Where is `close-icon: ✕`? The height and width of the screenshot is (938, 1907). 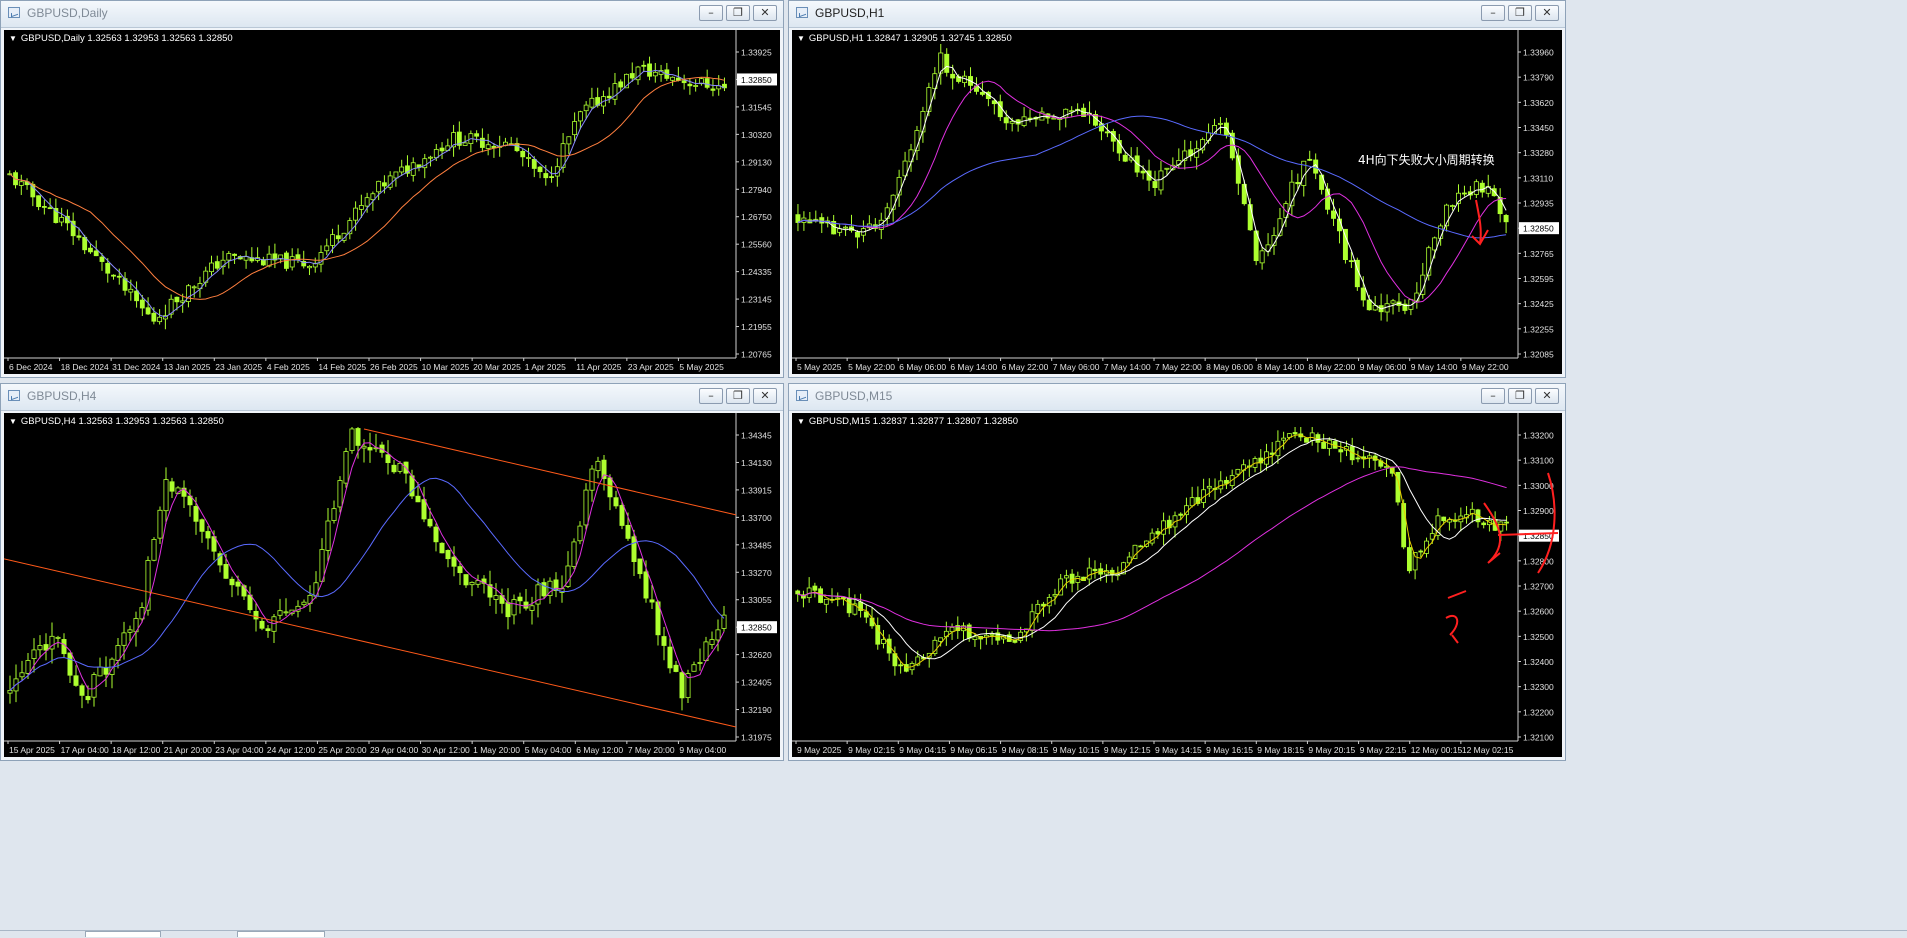
close-icon: ✕ is located at coordinates (1547, 395).